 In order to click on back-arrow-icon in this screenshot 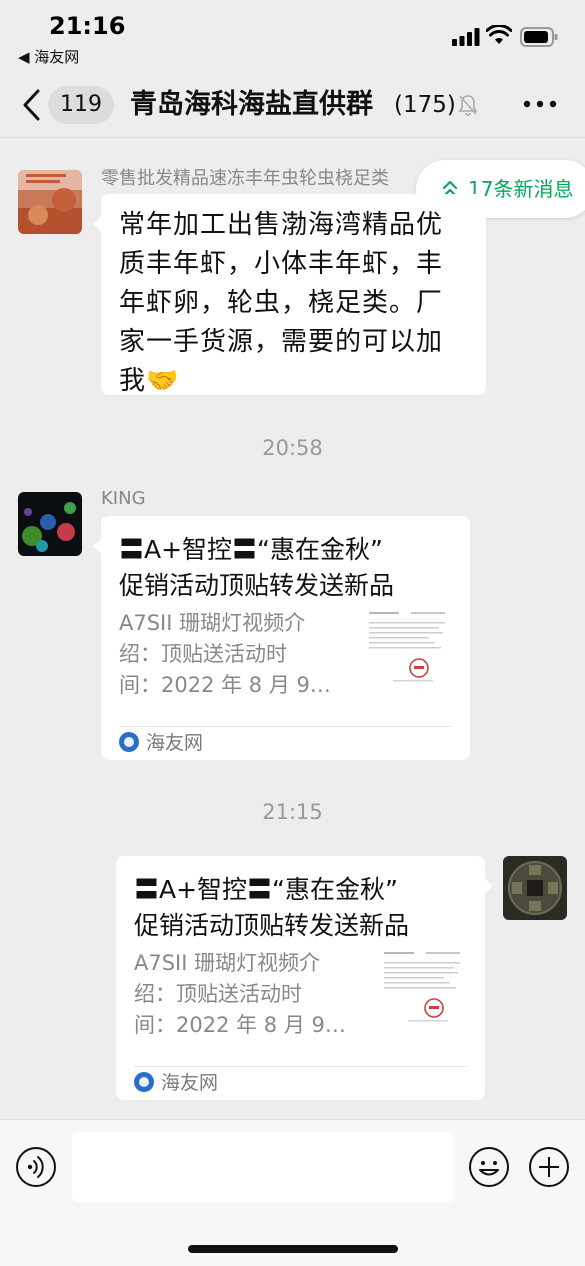, I will do `click(32, 105)`.